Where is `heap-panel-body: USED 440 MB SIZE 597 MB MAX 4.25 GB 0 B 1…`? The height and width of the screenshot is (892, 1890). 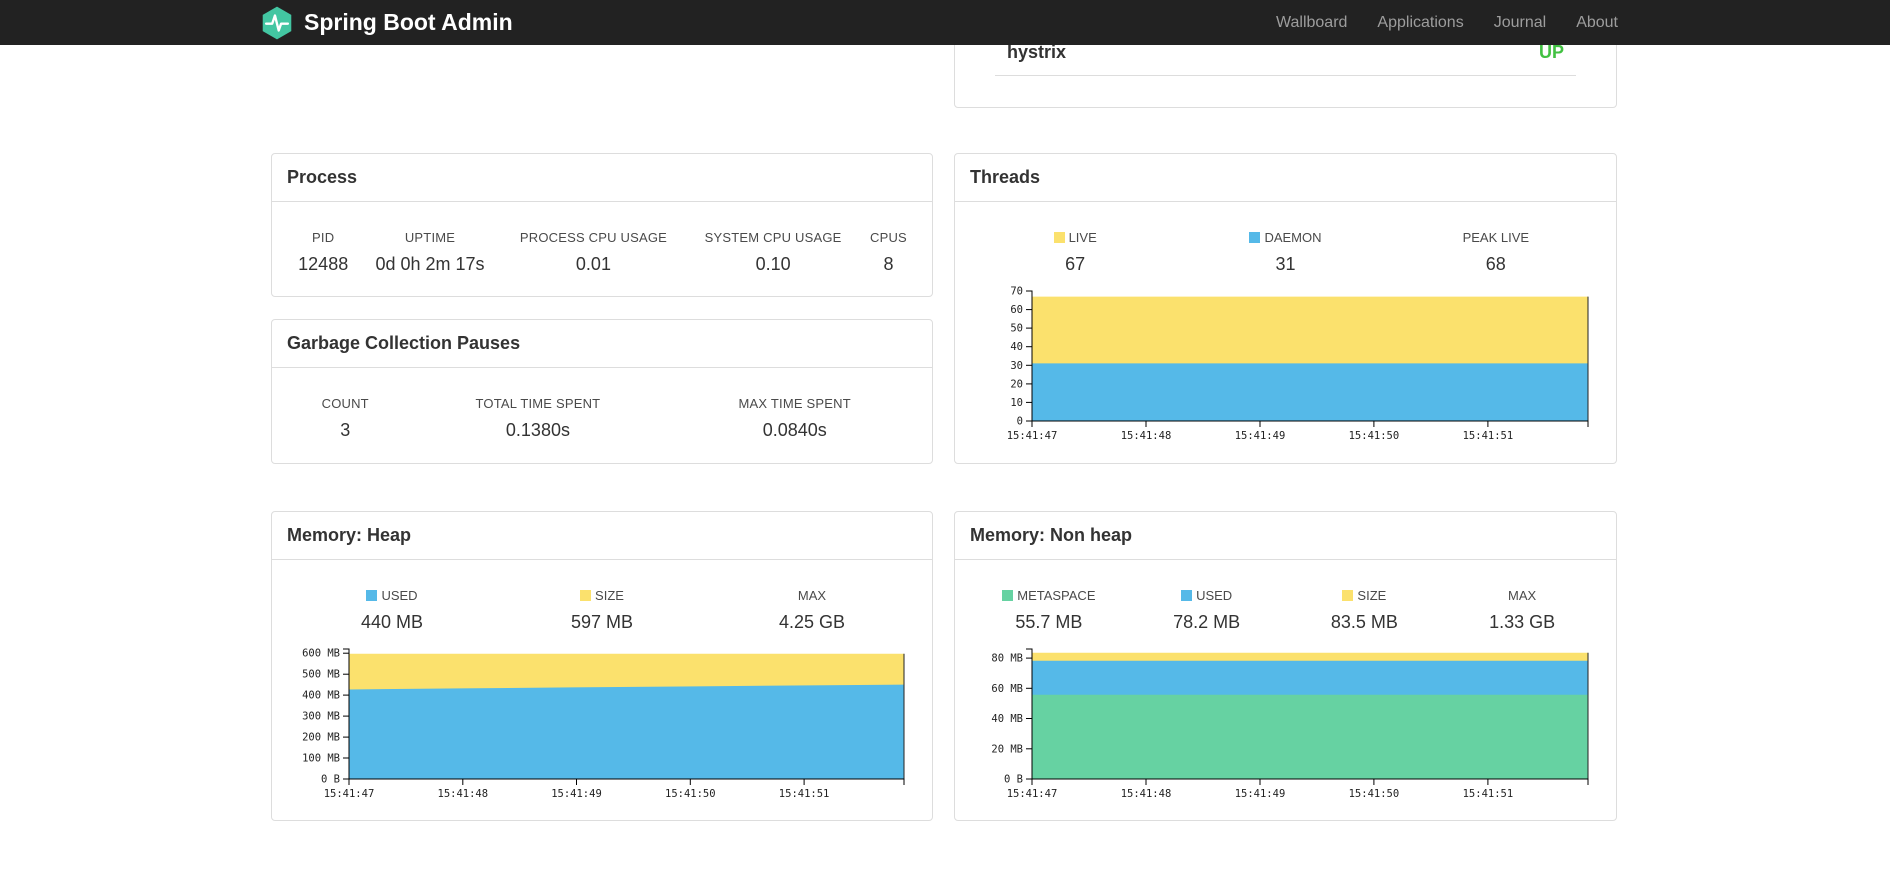 heap-panel-body: USED 440 MB SIZE 597 MB MAX 4.25 GB 0 B 1… is located at coordinates (602, 684).